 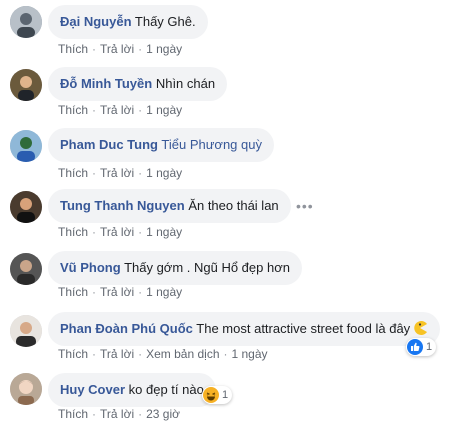 I want to click on comment-author: Pham Duc Tung, so click(x=109, y=144).